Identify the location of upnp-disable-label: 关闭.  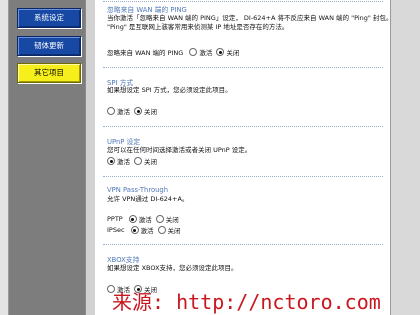
(150, 162).